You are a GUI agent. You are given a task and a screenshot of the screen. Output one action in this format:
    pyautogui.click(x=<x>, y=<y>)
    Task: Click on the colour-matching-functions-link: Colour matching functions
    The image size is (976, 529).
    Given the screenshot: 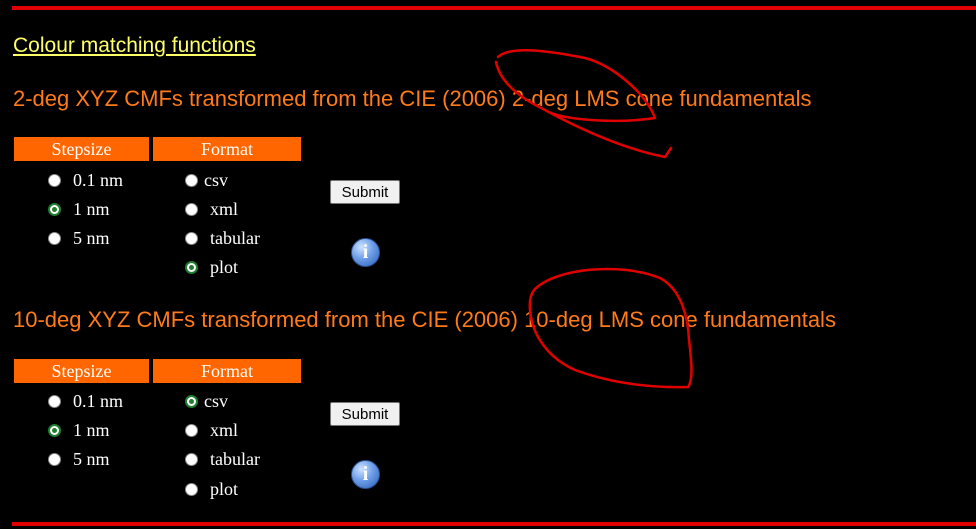 What is the action you would take?
    pyautogui.click(x=134, y=46)
    